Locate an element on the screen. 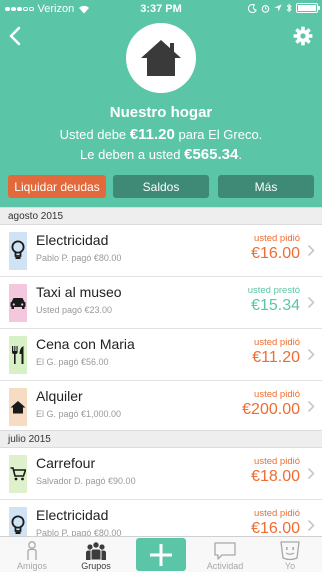  alarm-icon is located at coordinates (265, 8).